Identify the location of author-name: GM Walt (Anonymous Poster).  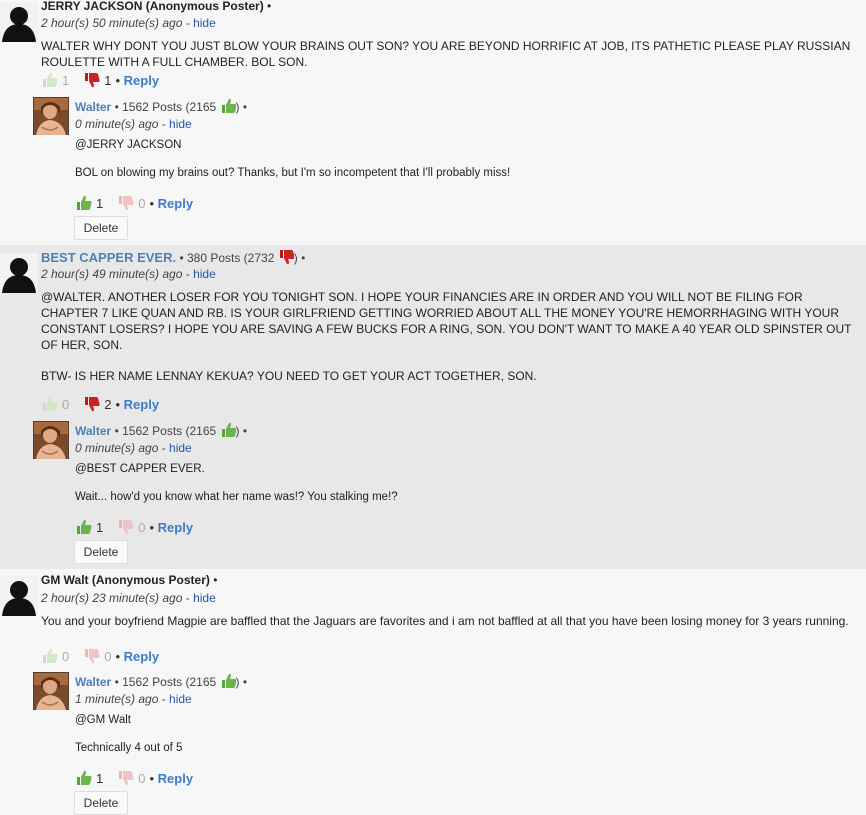
(125, 580).